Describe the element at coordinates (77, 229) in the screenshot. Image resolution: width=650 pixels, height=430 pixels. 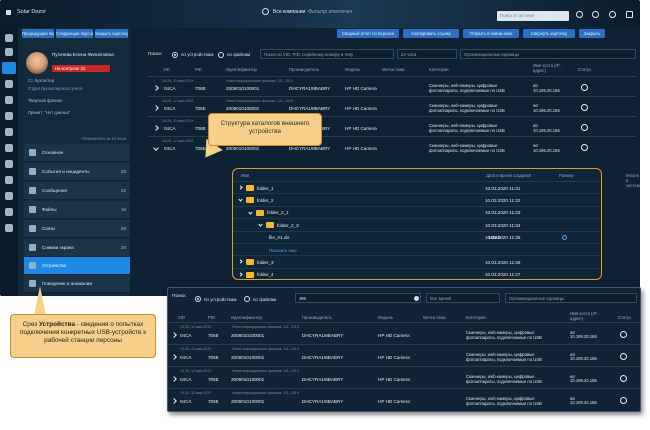
I see `menu-item: Связи 49` at that location.